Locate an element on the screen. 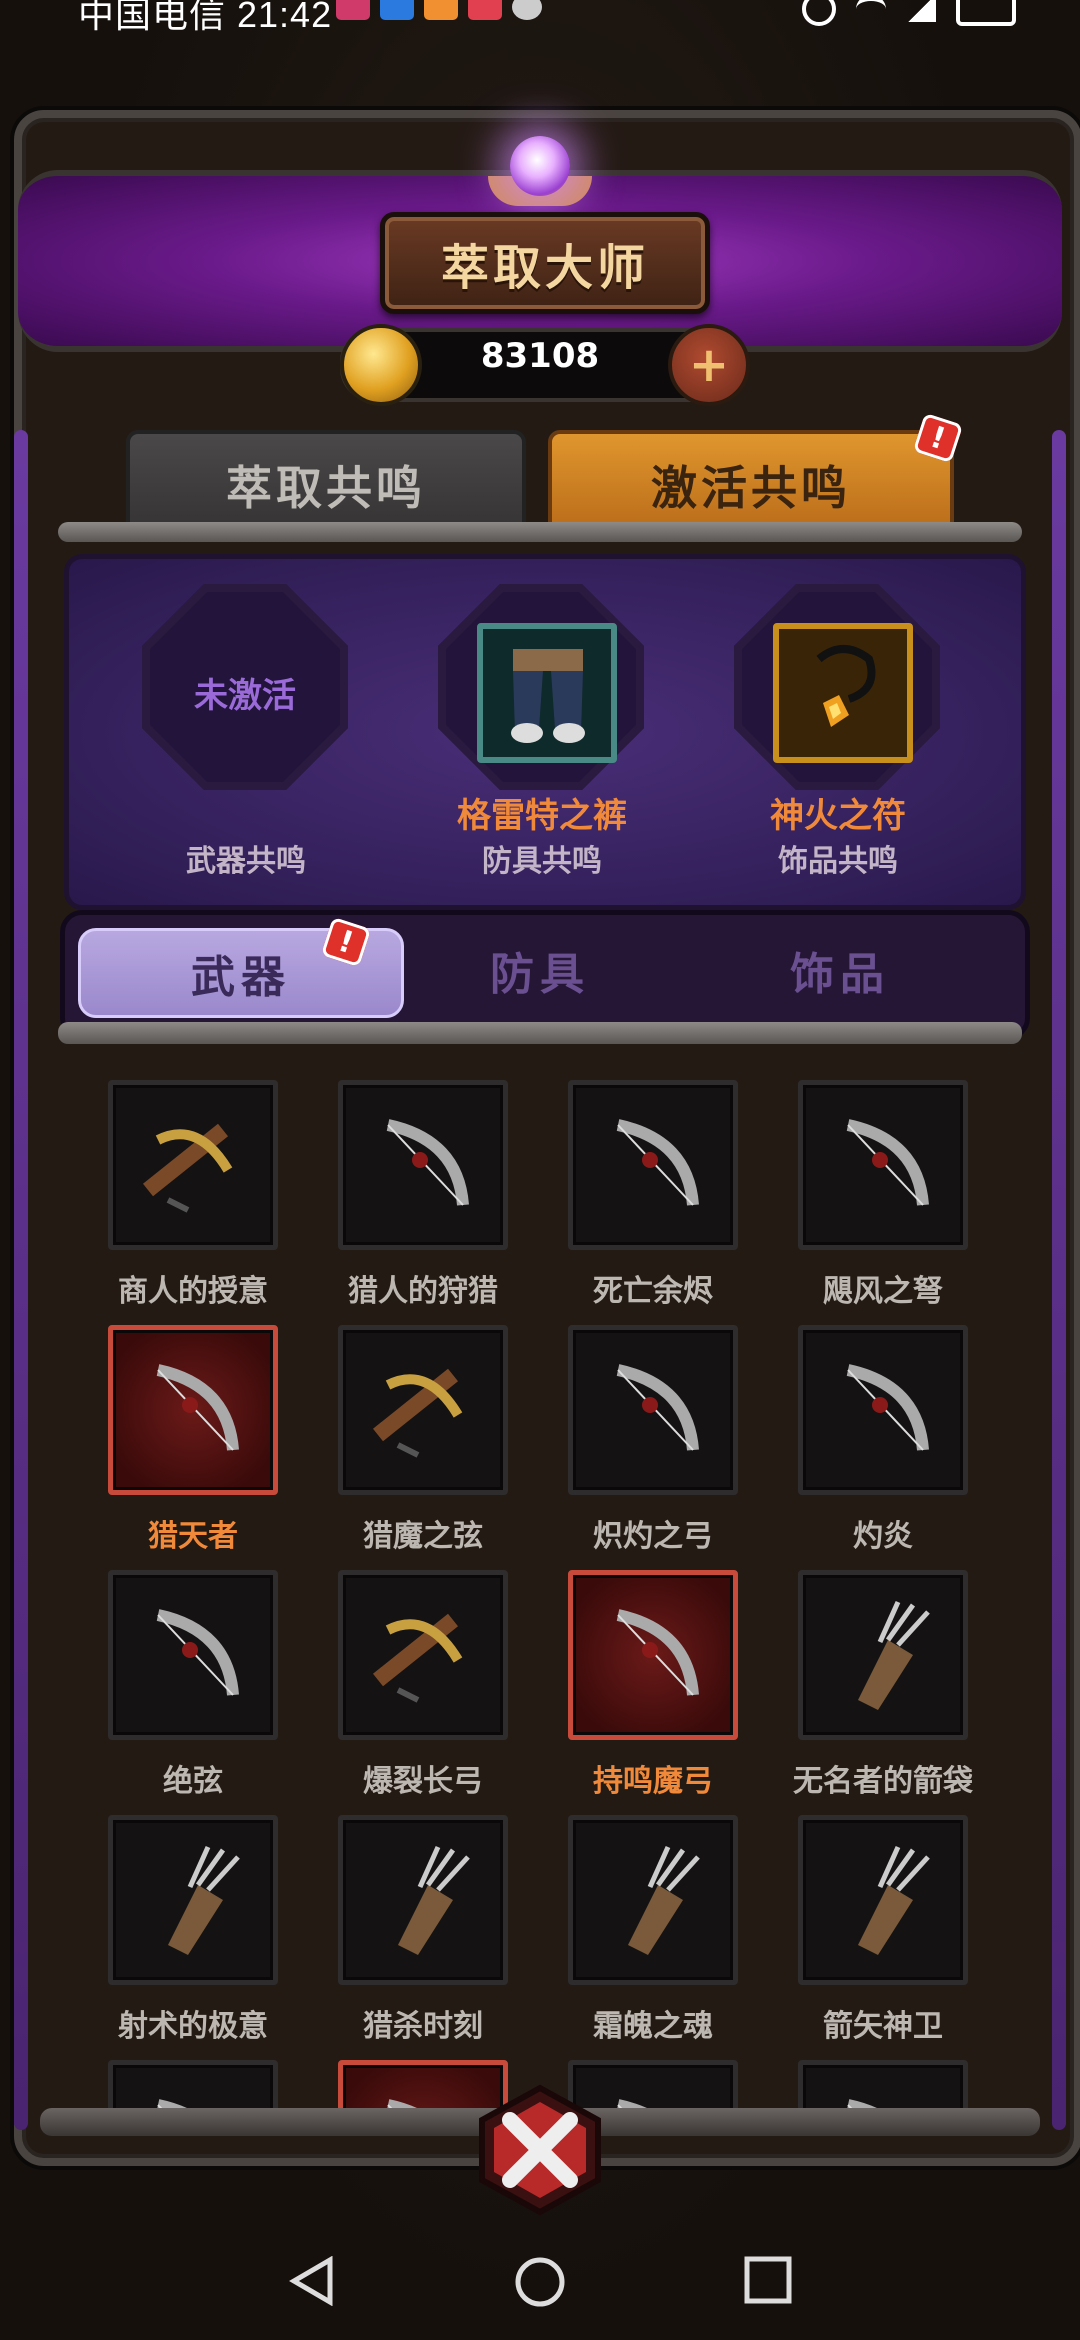  grid-item: 商人的授意 is located at coordinates (193, 1194).